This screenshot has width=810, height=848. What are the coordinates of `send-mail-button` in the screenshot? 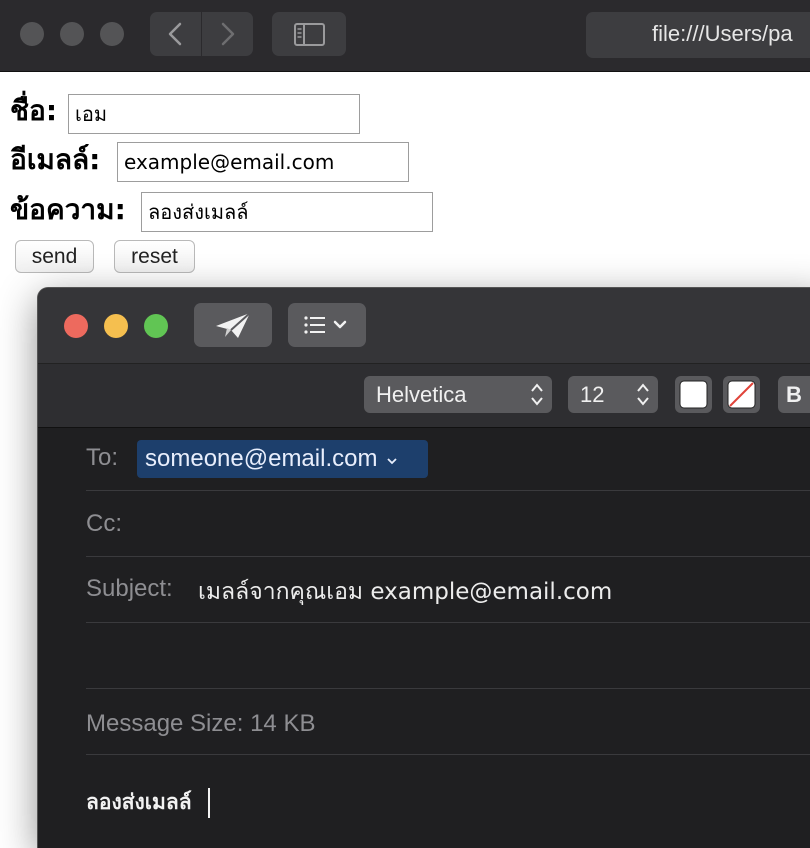 It's located at (233, 325).